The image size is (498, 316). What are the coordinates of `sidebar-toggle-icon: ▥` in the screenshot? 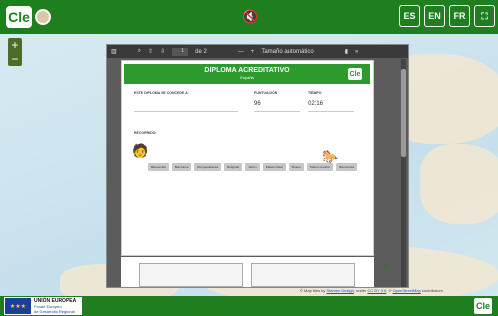 It's located at (114, 51).